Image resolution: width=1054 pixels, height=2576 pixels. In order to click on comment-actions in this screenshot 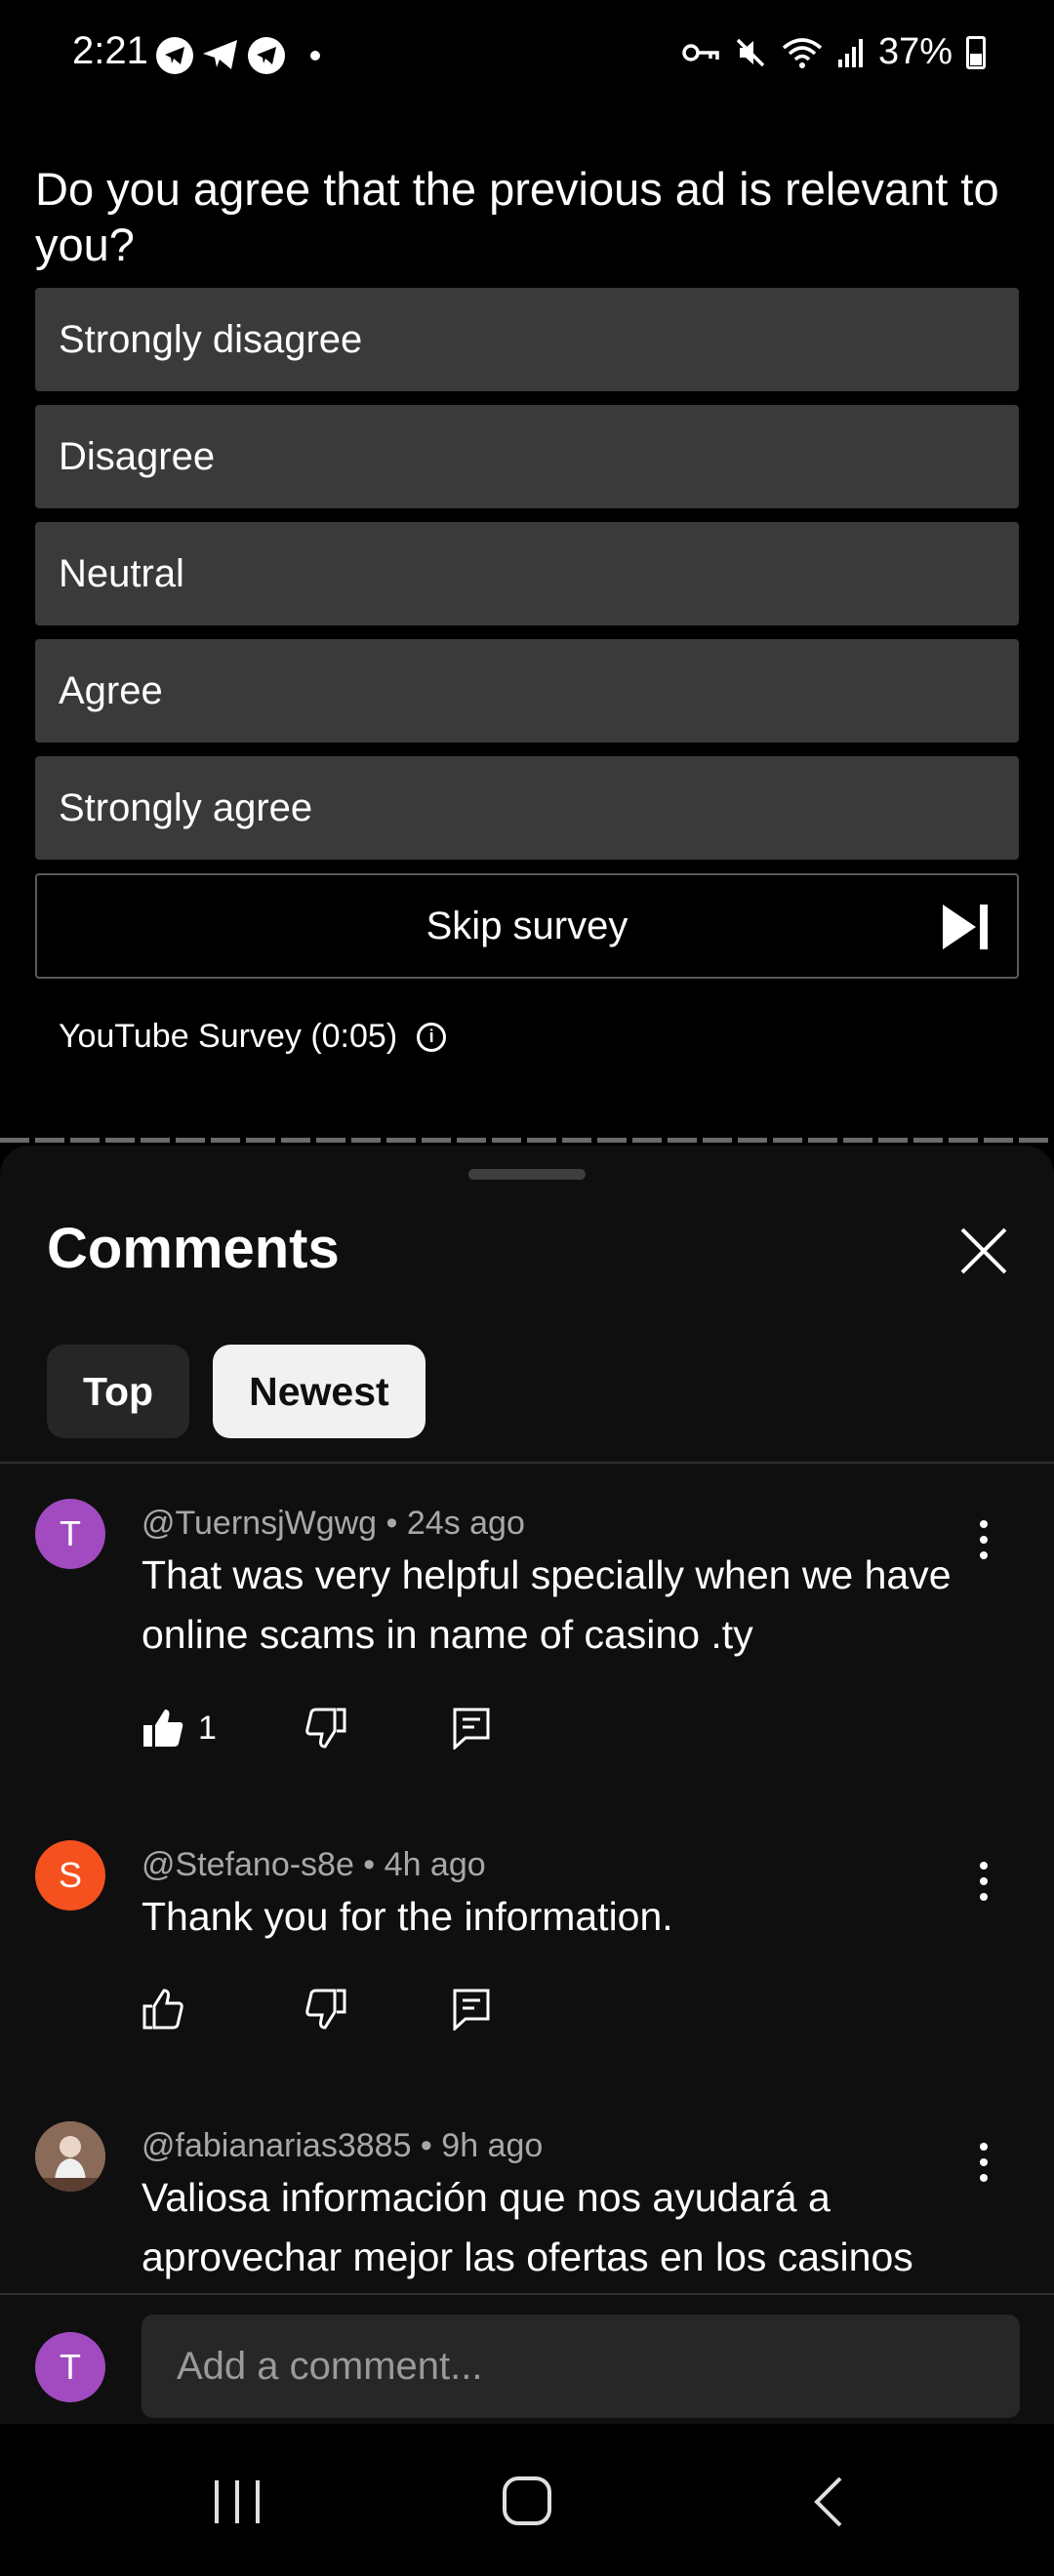, I will do `click(316, 2010)`.